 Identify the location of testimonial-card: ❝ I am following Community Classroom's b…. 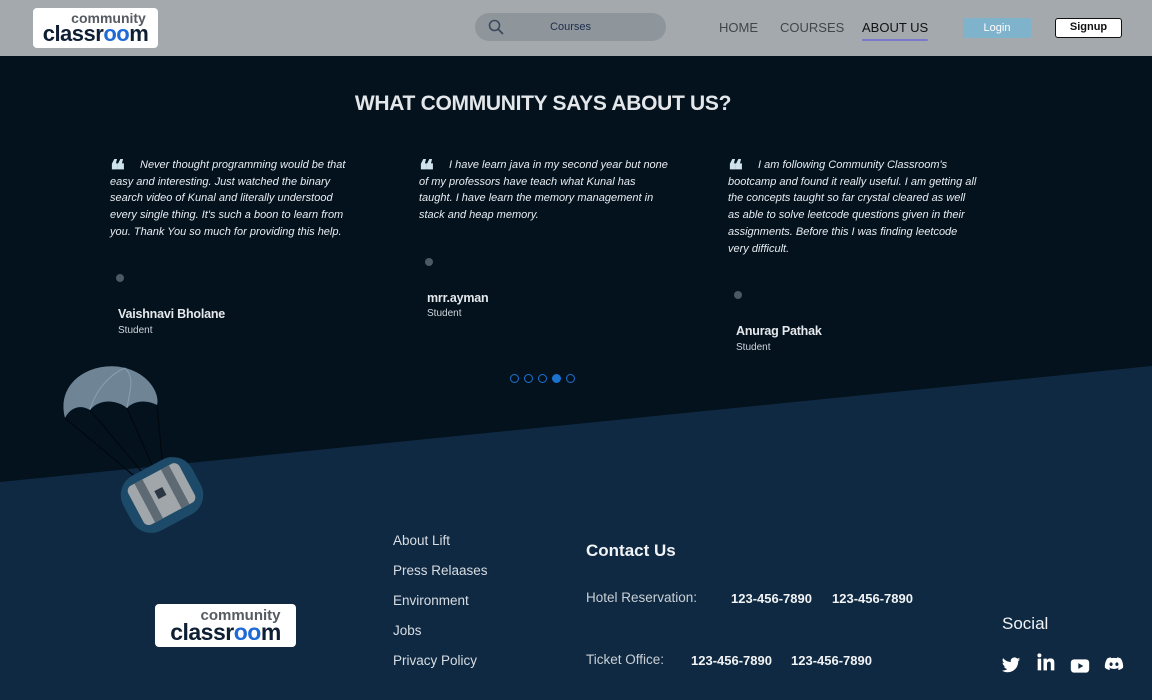
(853, 254).